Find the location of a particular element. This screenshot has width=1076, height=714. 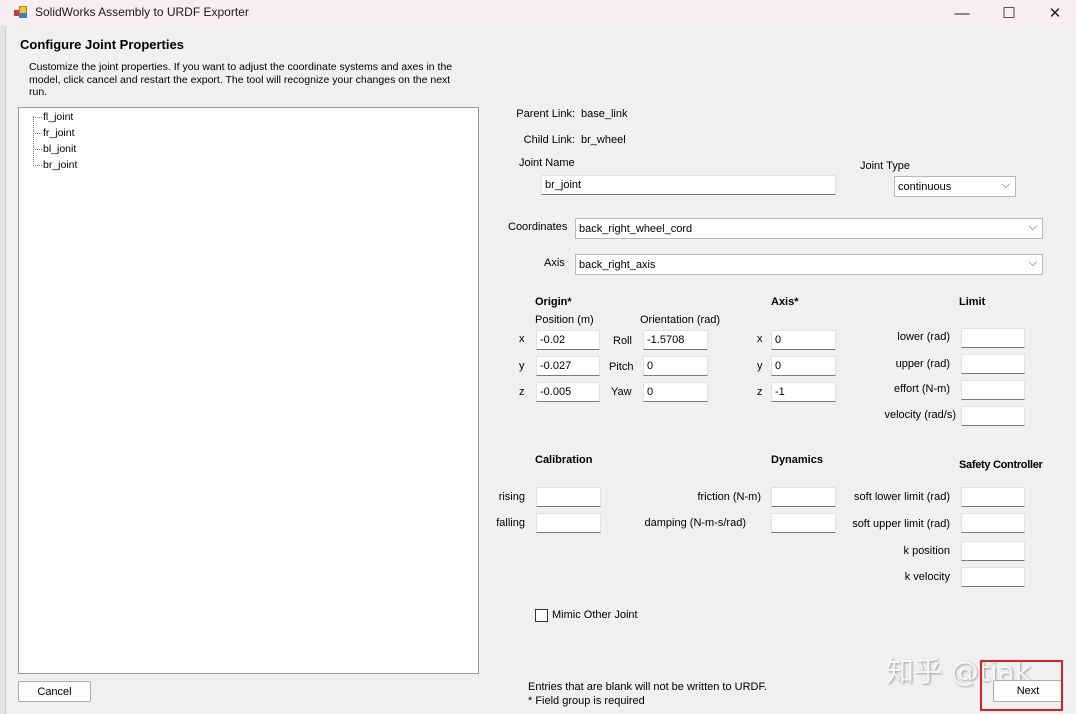

velocity-input is located at coordinates (993, 416).